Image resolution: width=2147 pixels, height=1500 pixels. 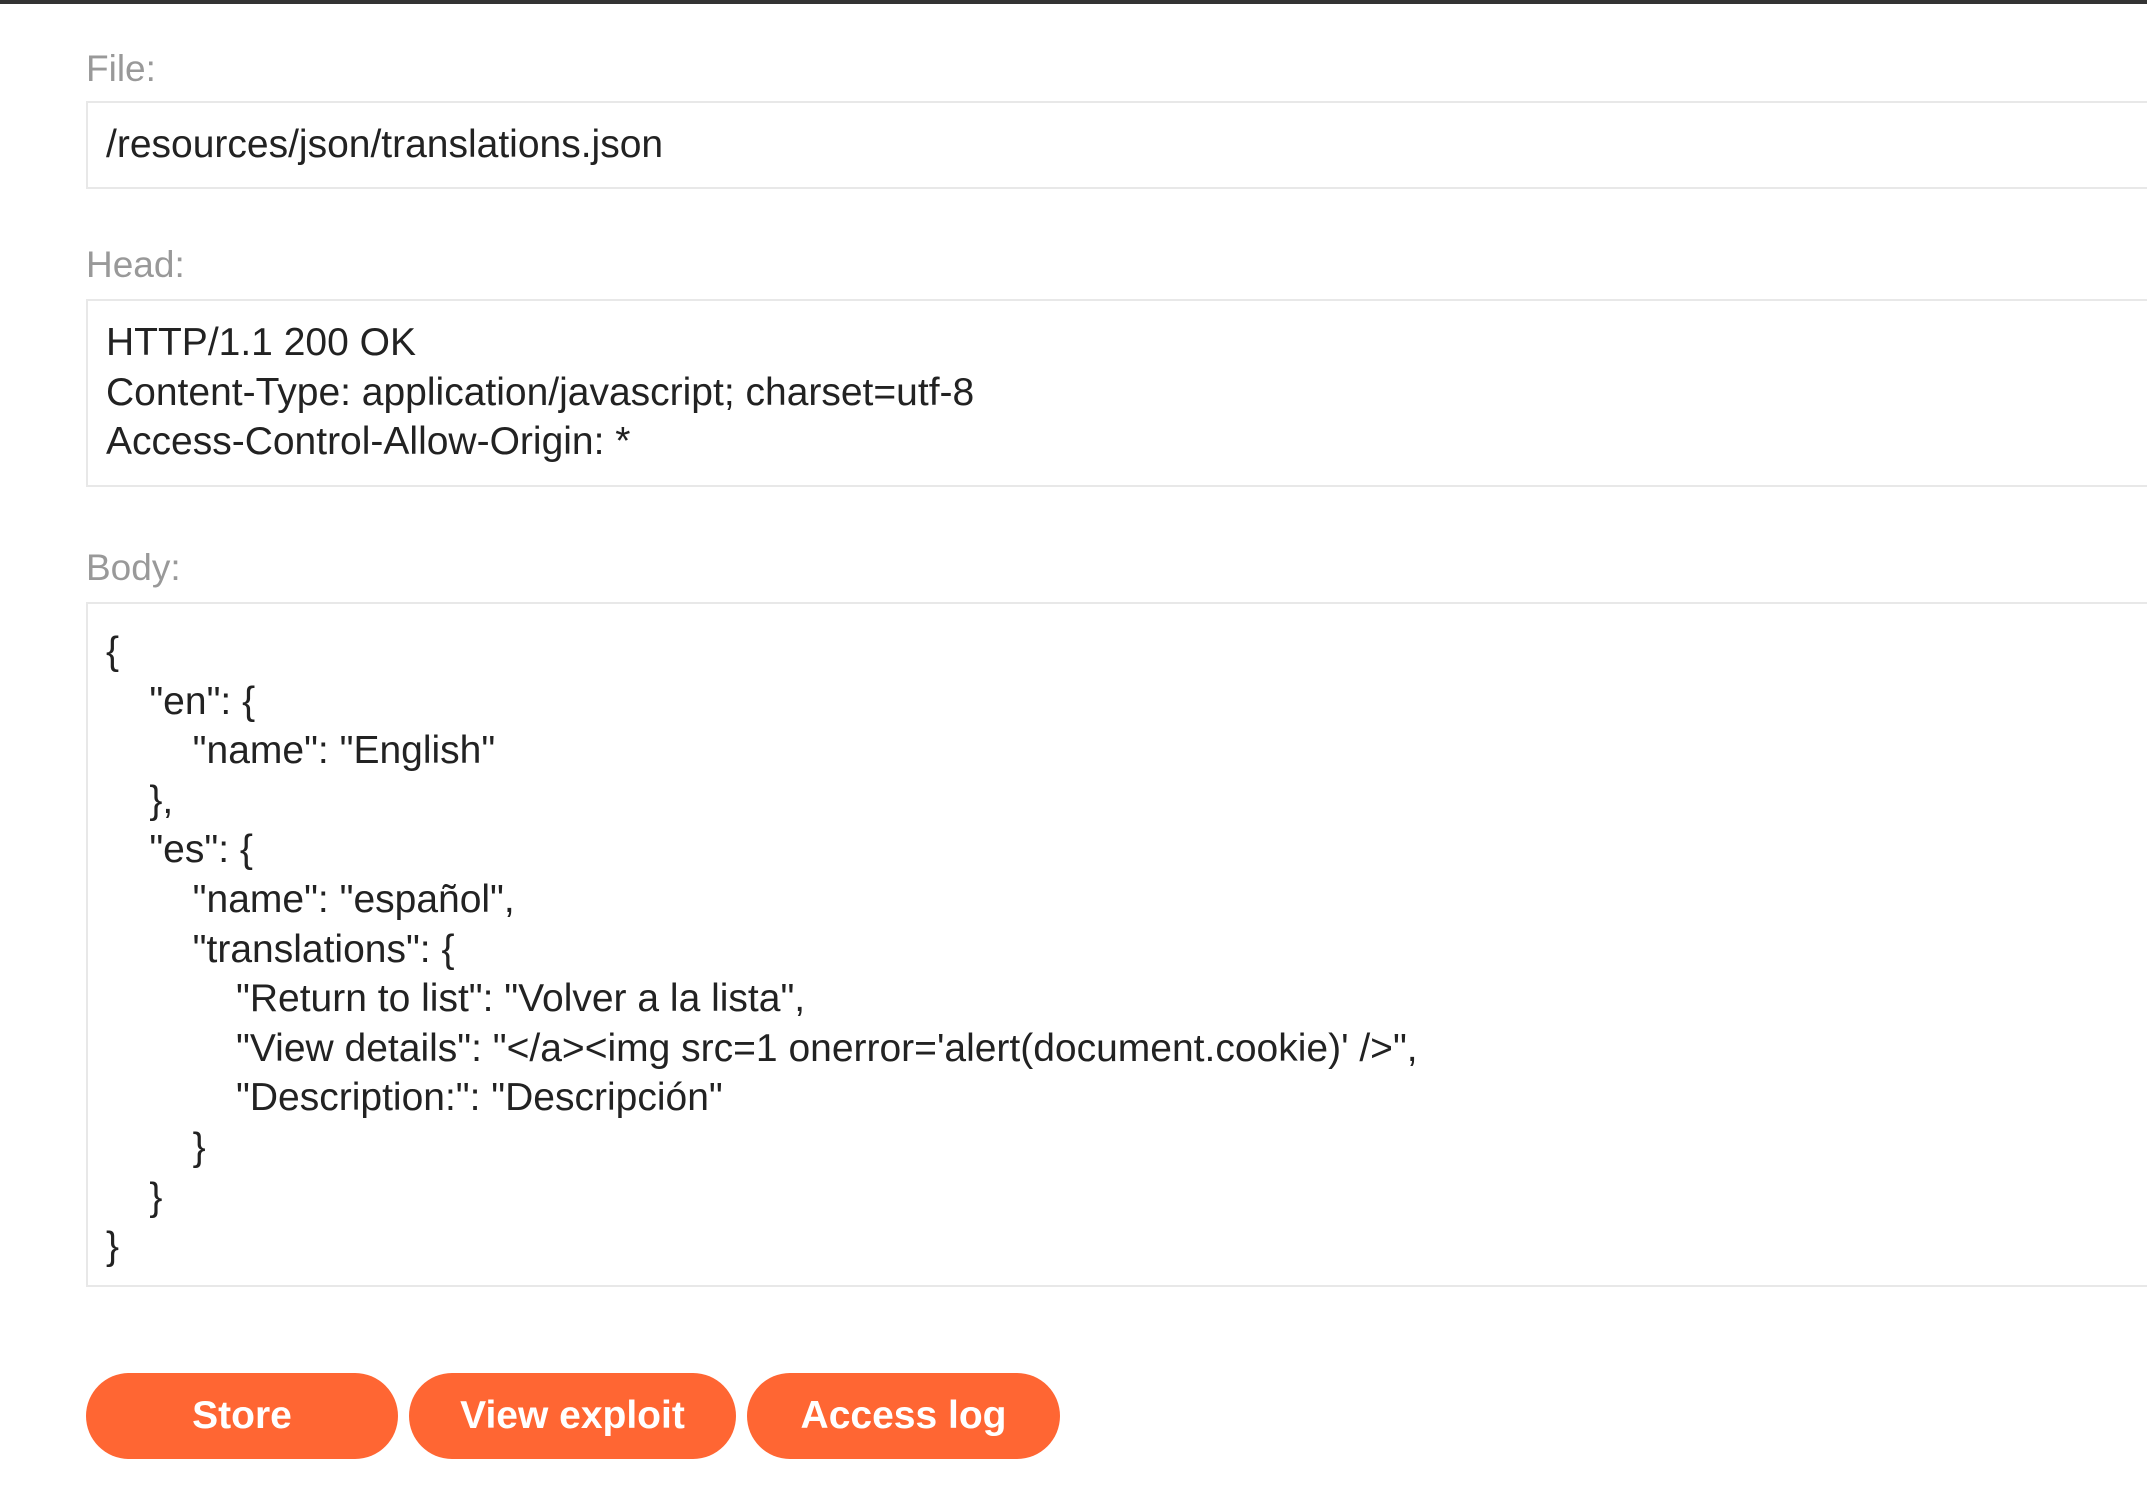 I want to click on file-label: File:, so click(x=121, y=68).